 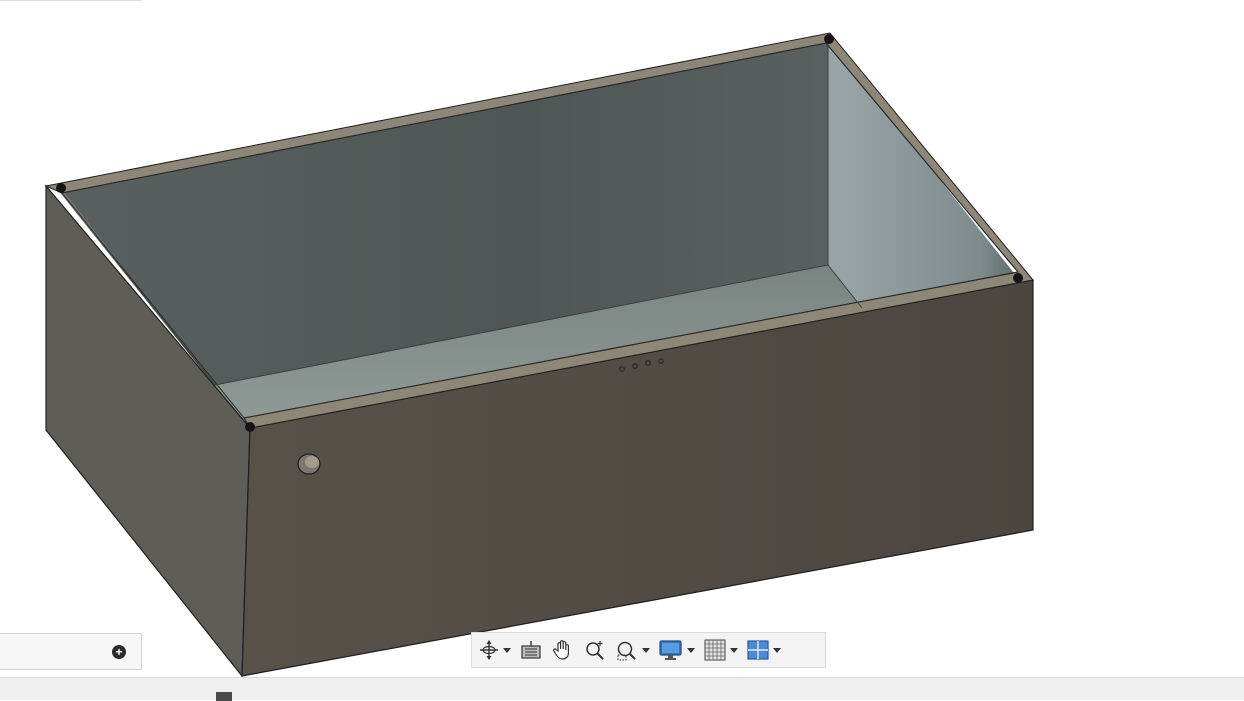 I want to click on zoom-window-icon, so click(x=626, y=651).